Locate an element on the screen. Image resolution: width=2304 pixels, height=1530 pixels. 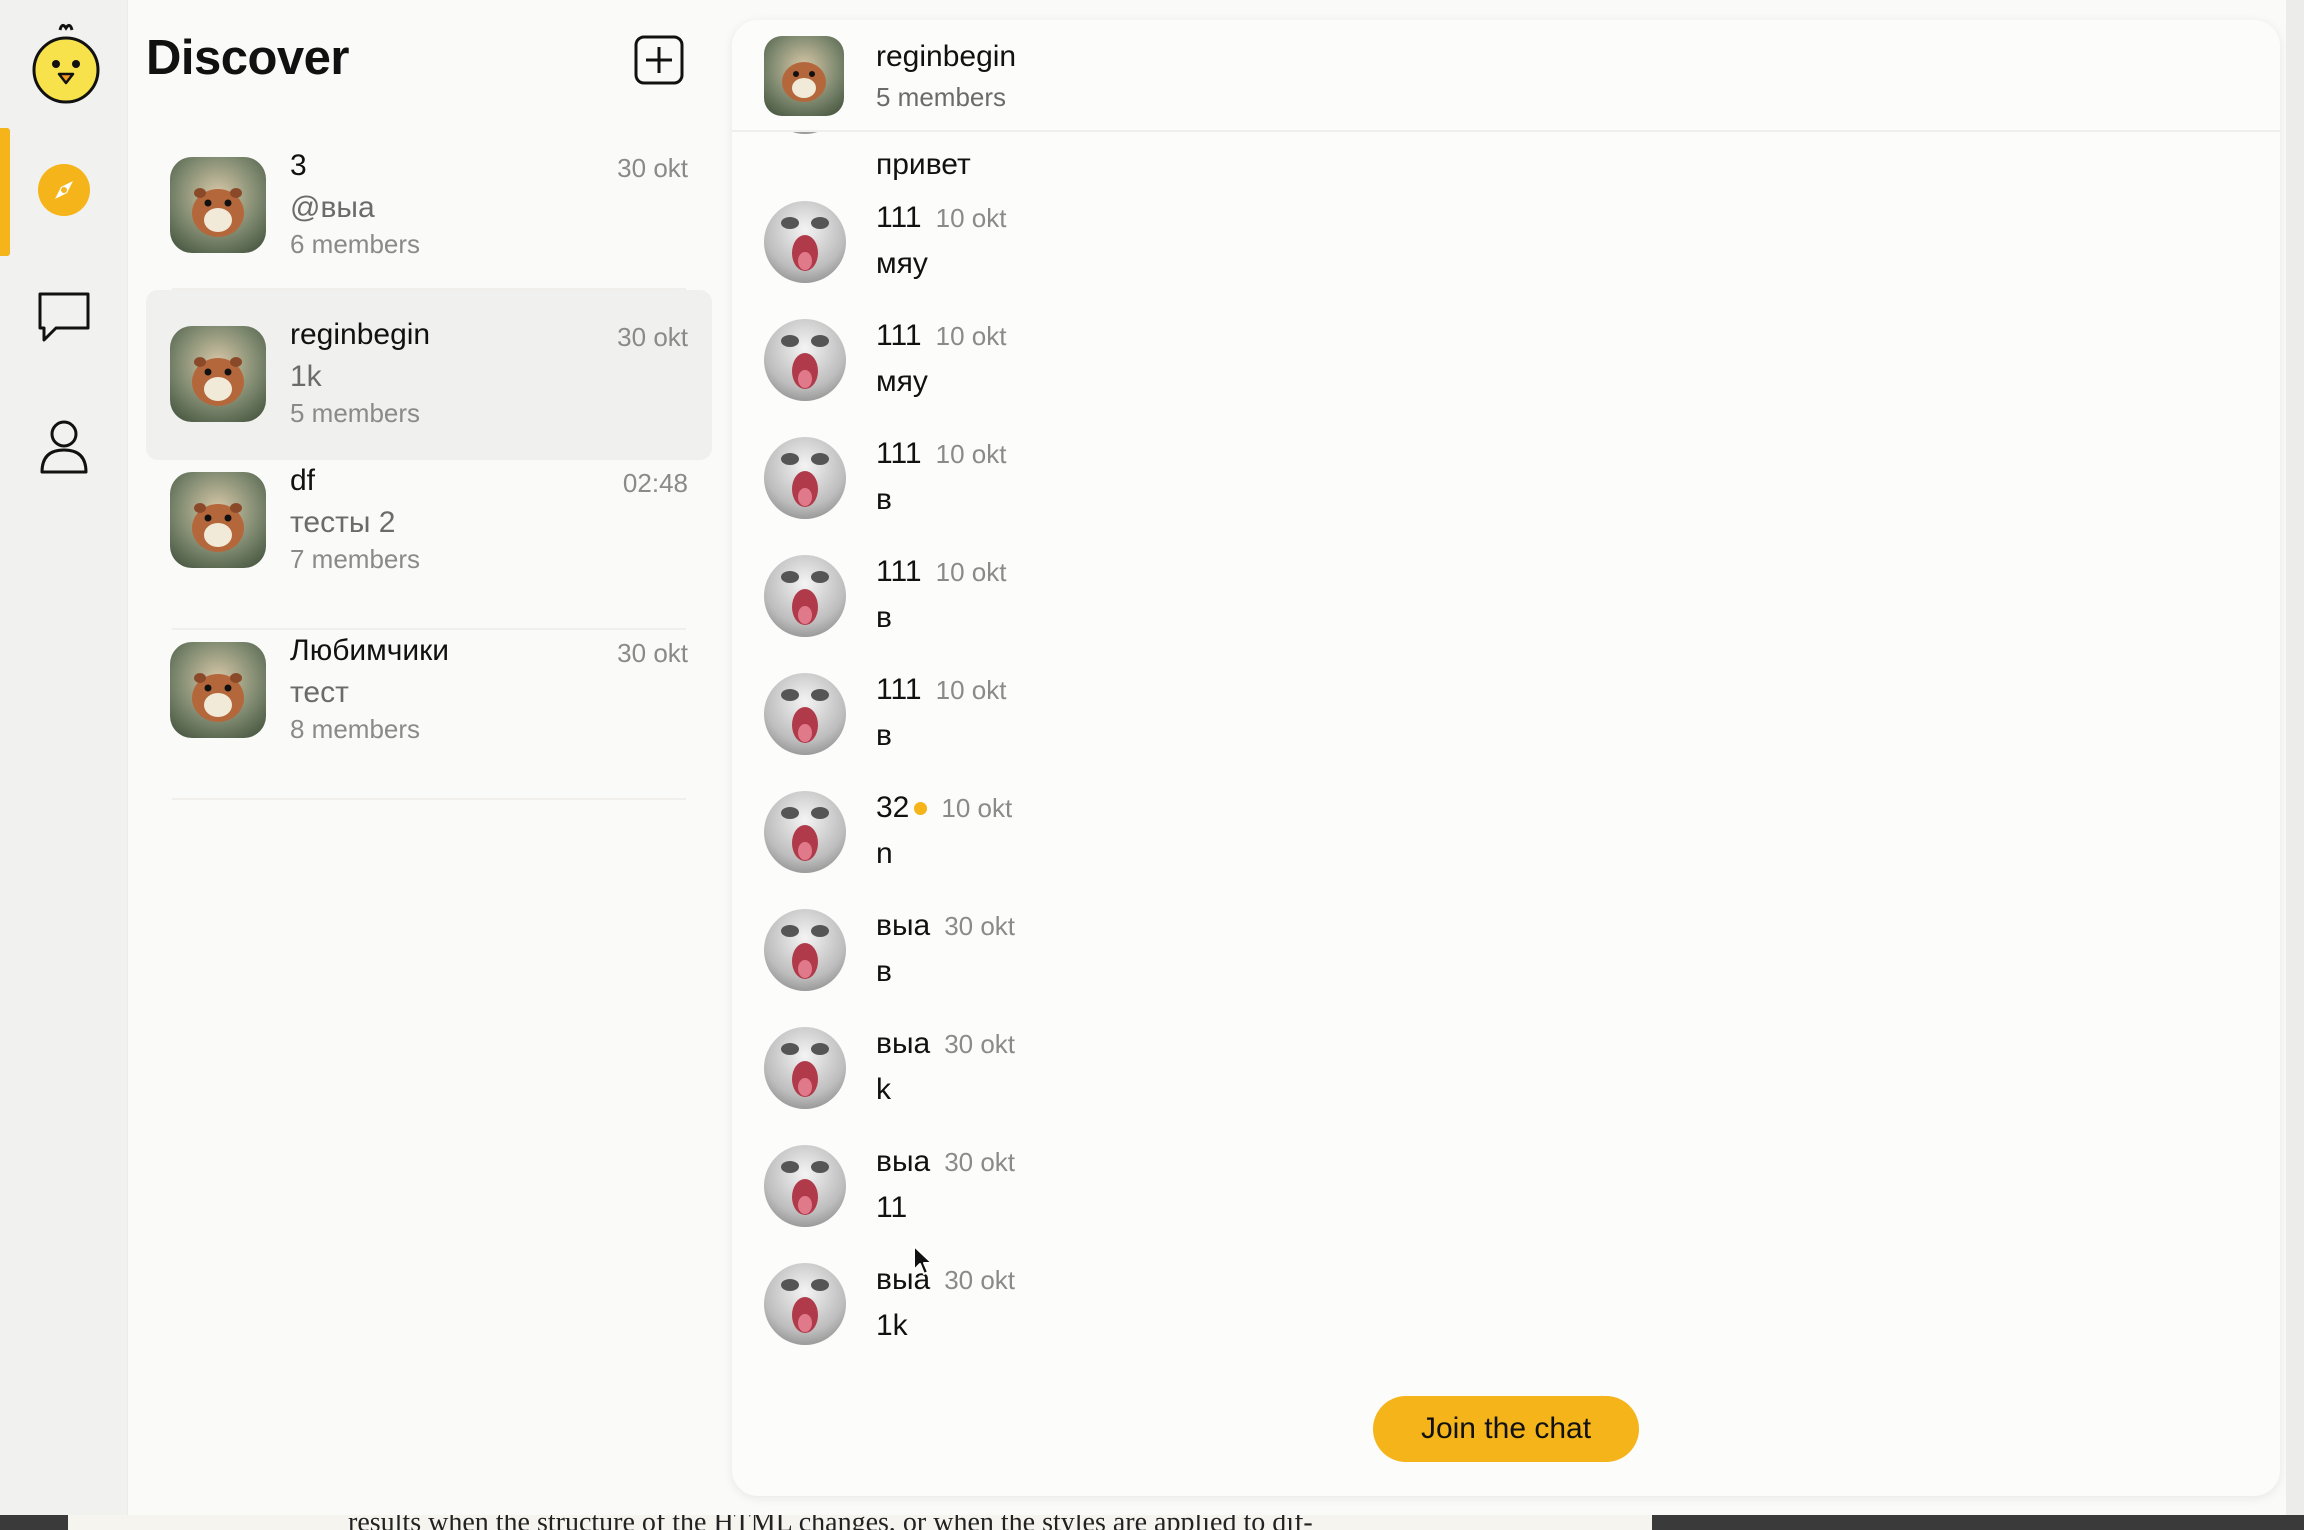
author-name: 32 is located at coordinates (893, 807).